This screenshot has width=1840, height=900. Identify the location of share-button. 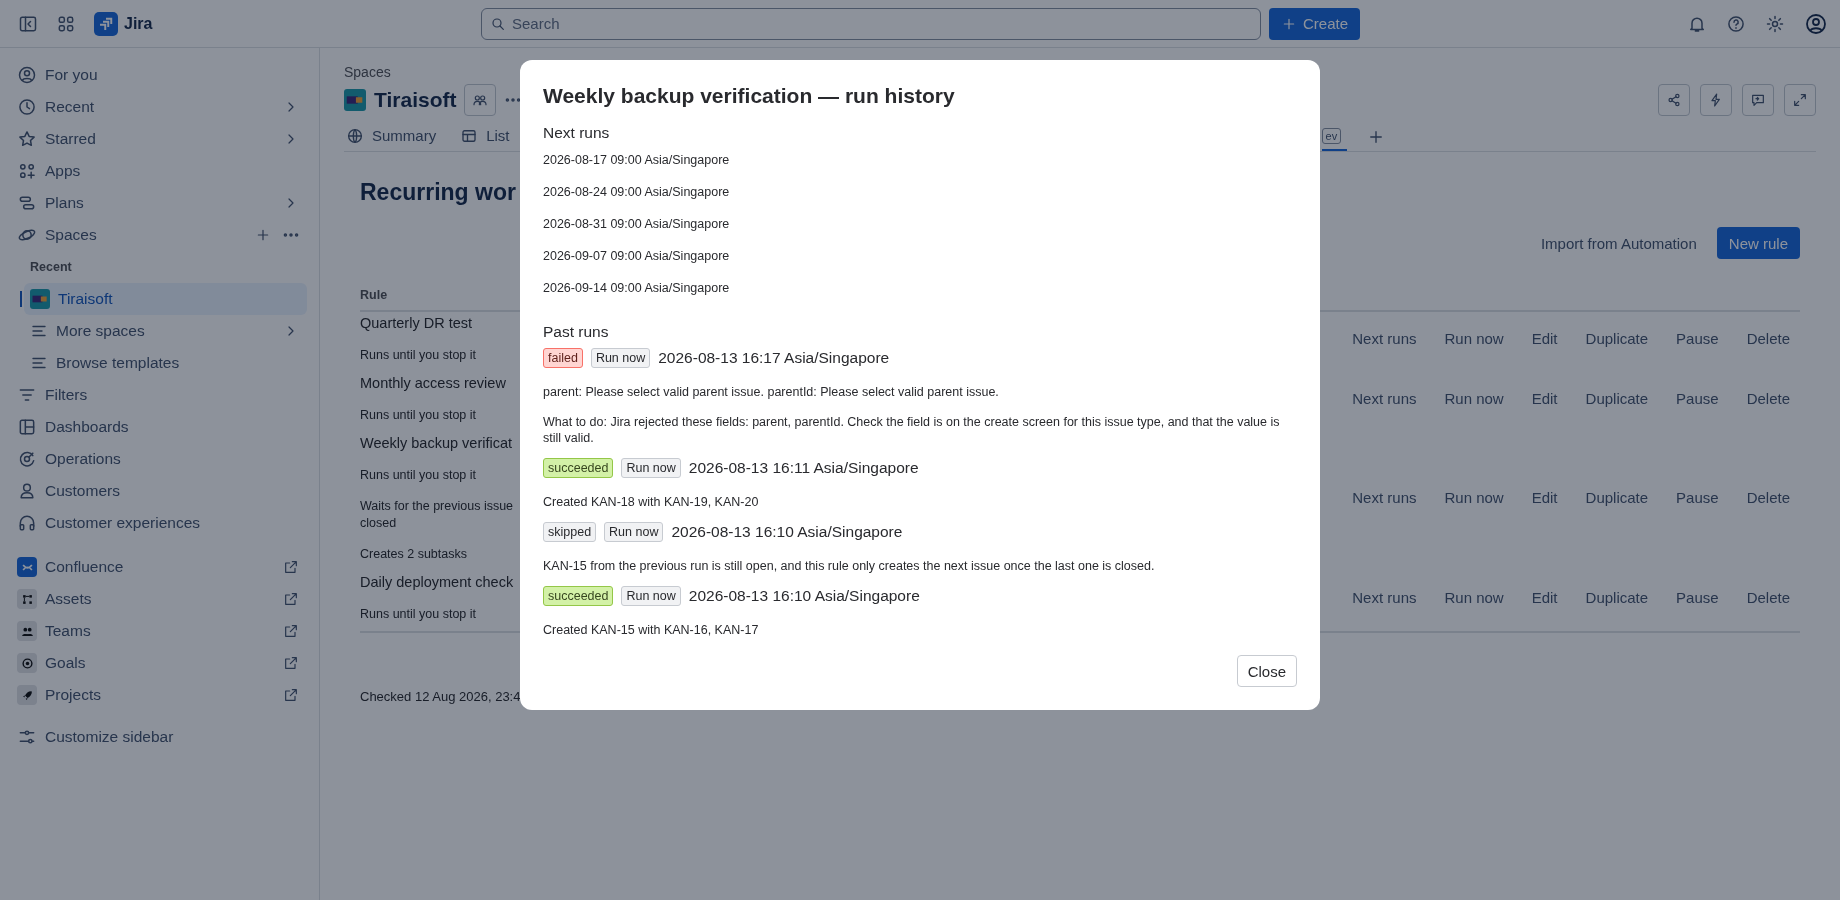
(1674, 100).